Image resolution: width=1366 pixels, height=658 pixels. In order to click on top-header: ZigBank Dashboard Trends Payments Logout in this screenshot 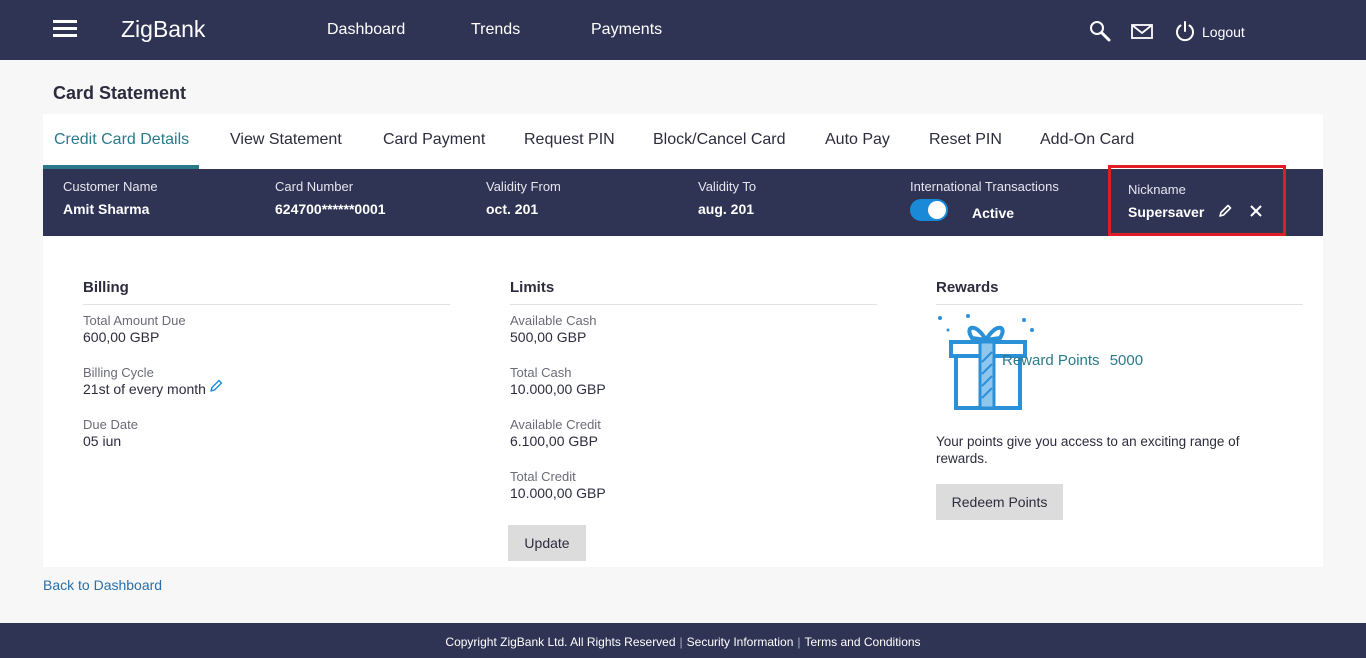, I will do `click(683, 30)`.